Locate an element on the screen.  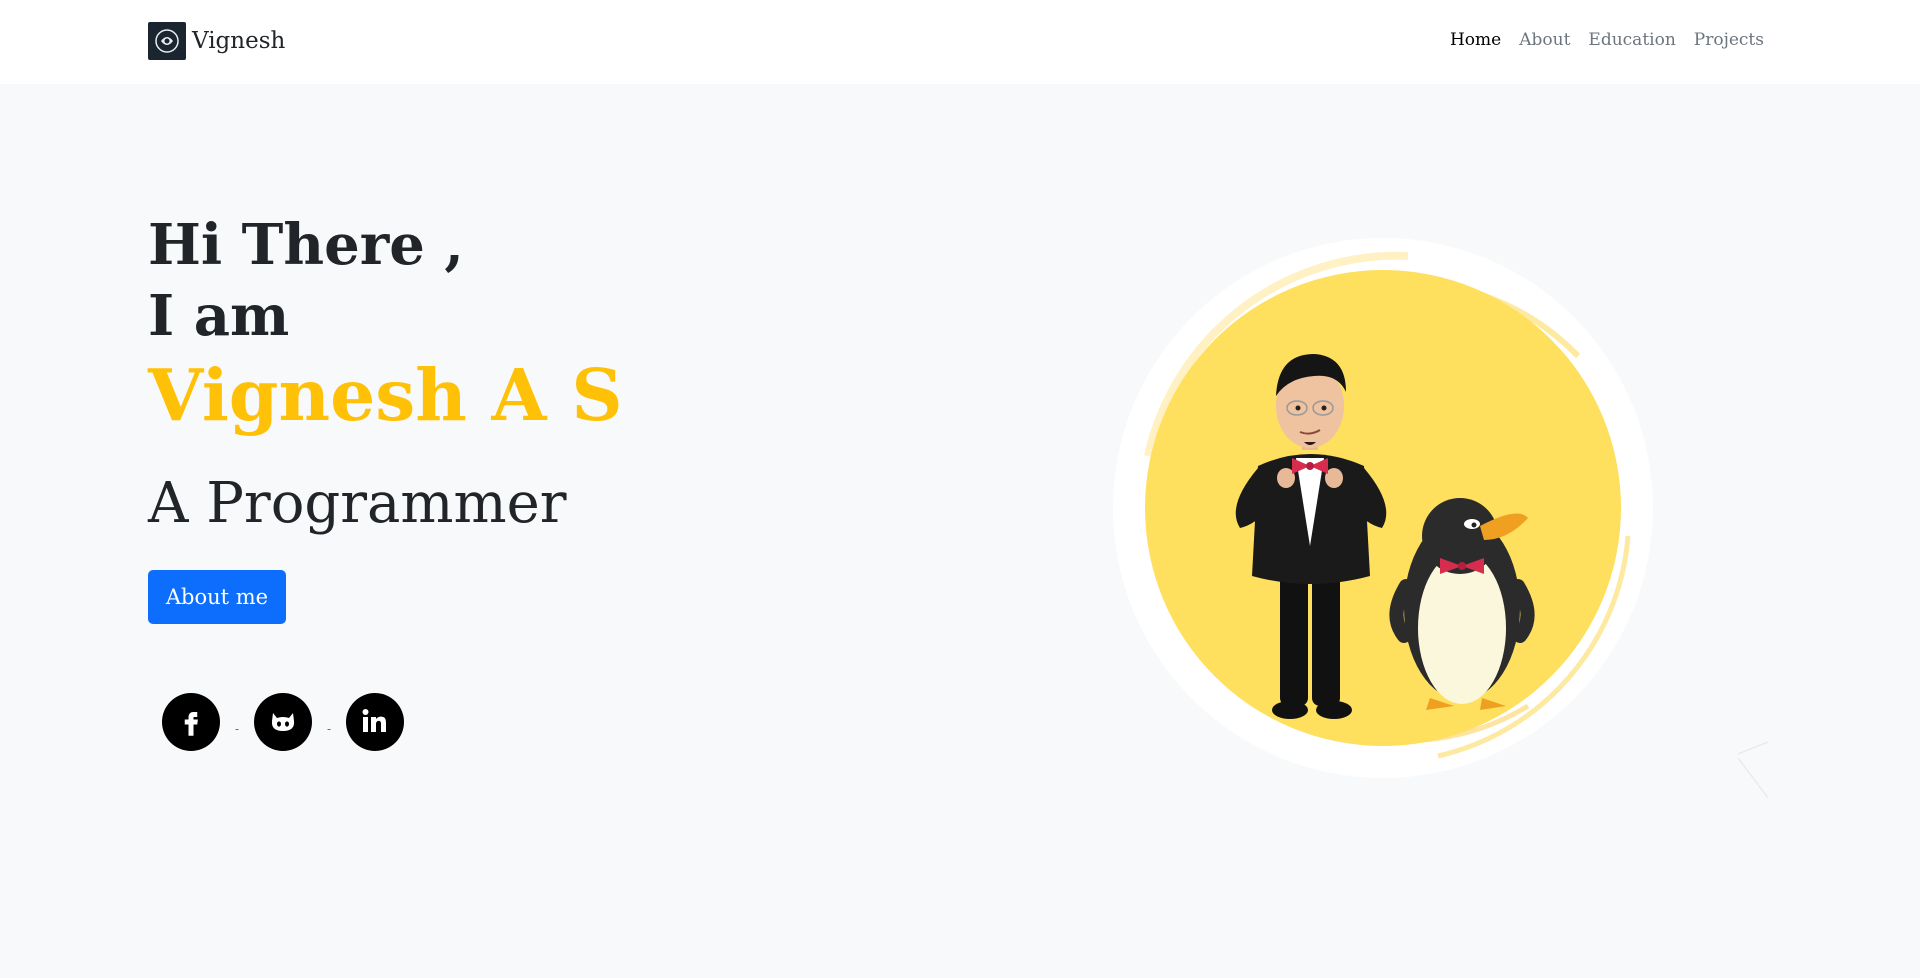
github-icon is located at coordinates (283, 722).